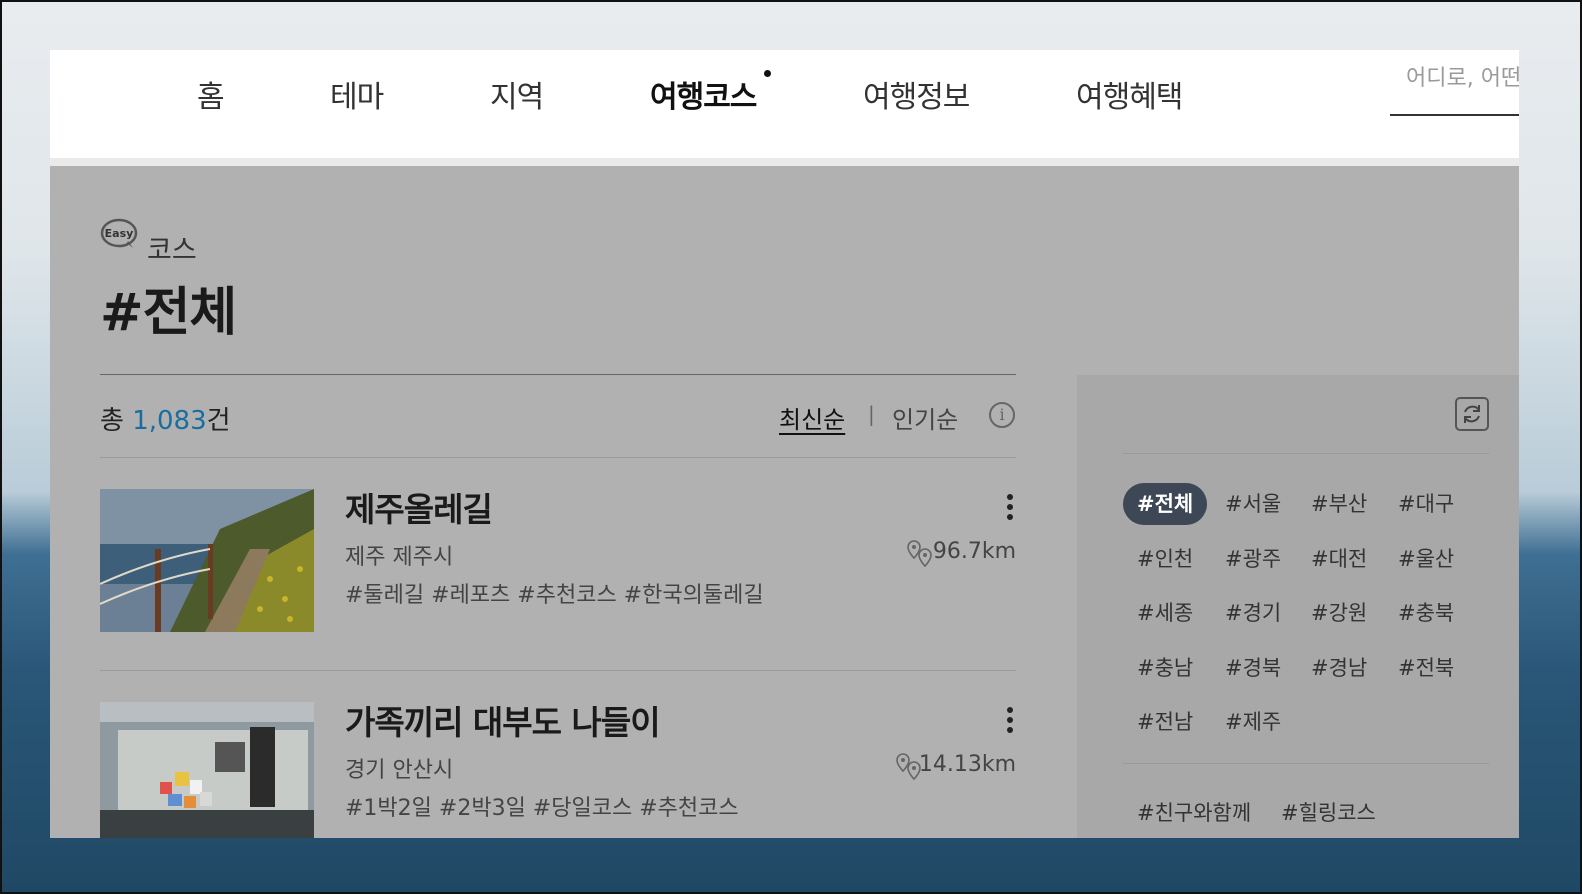 Image resolution: width=1582 pixels, height=894 pixels. Describe the element at coordinates (558, 670) in the screenshot. I see `item-divider` at that location.